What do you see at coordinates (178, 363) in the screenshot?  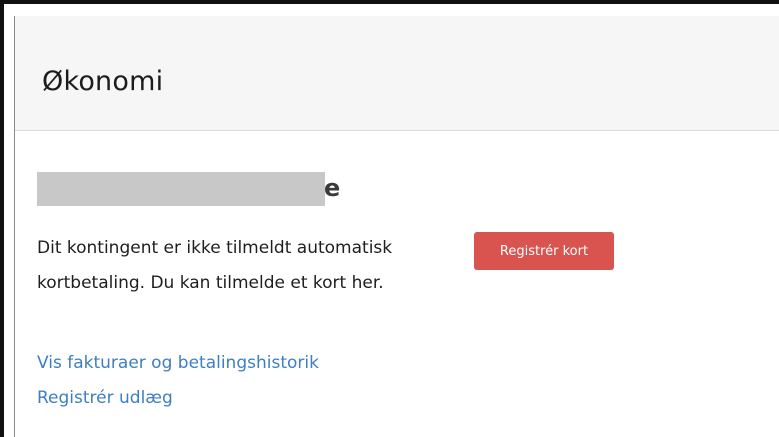 I see `invoices-history-link: Vis fakturaer og betalingshistorik` at bounding box center [178, 363].